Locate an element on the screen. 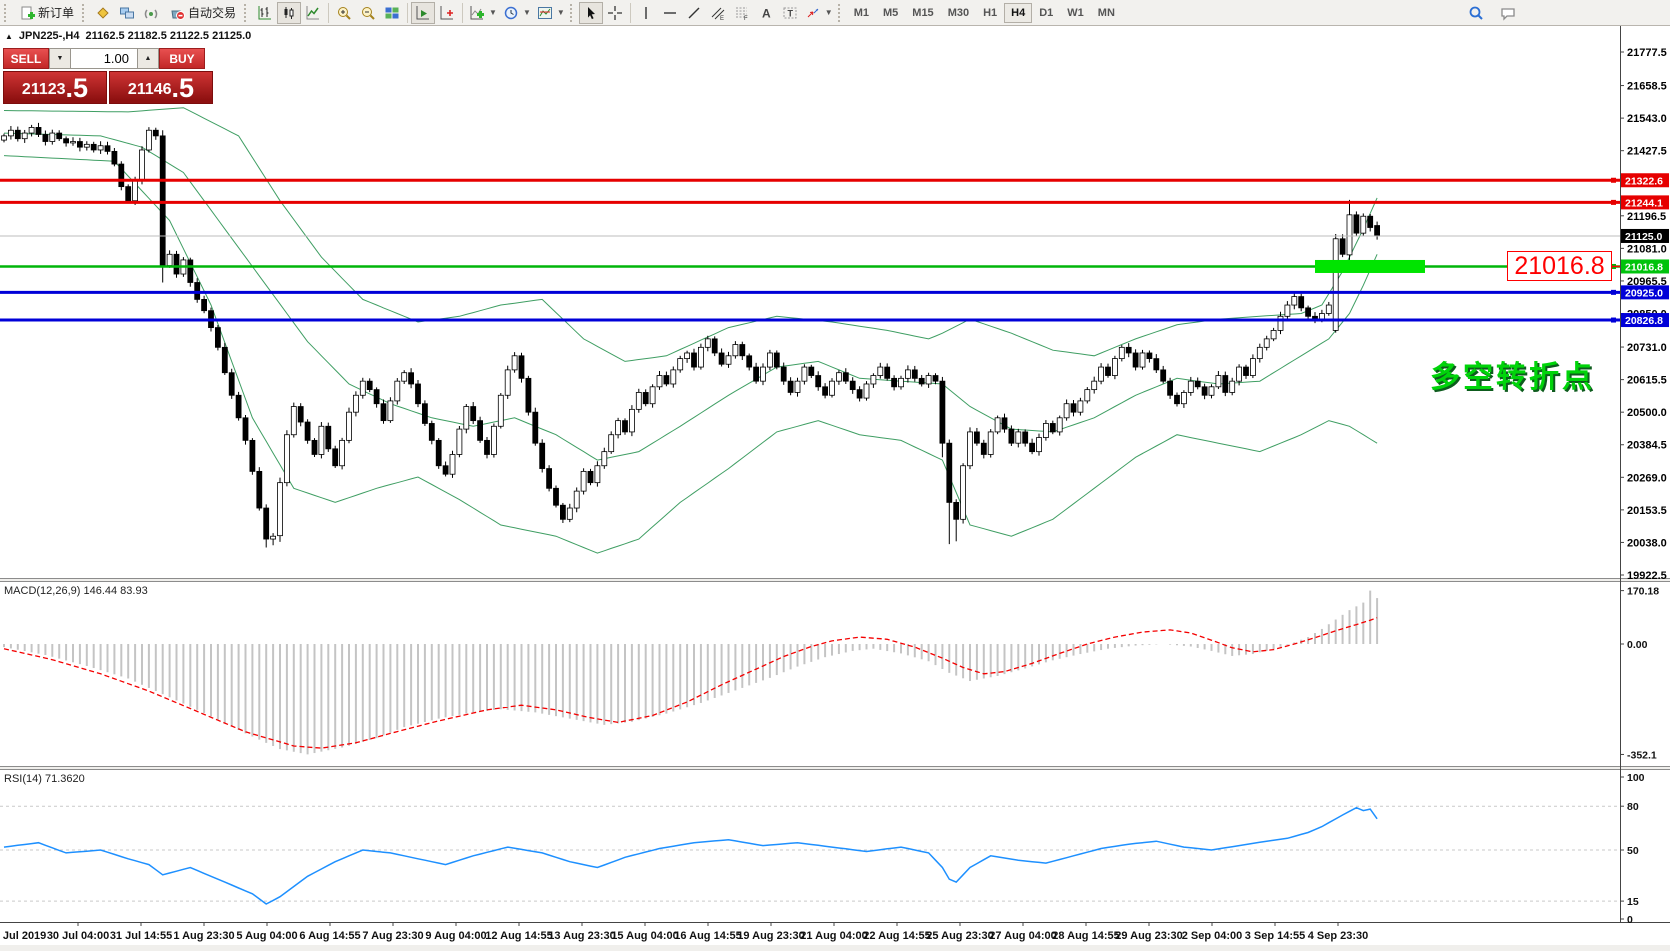 The height and width of the screenshot is (951, 1670). horizontal-lines is located at coordinates (810, 250).